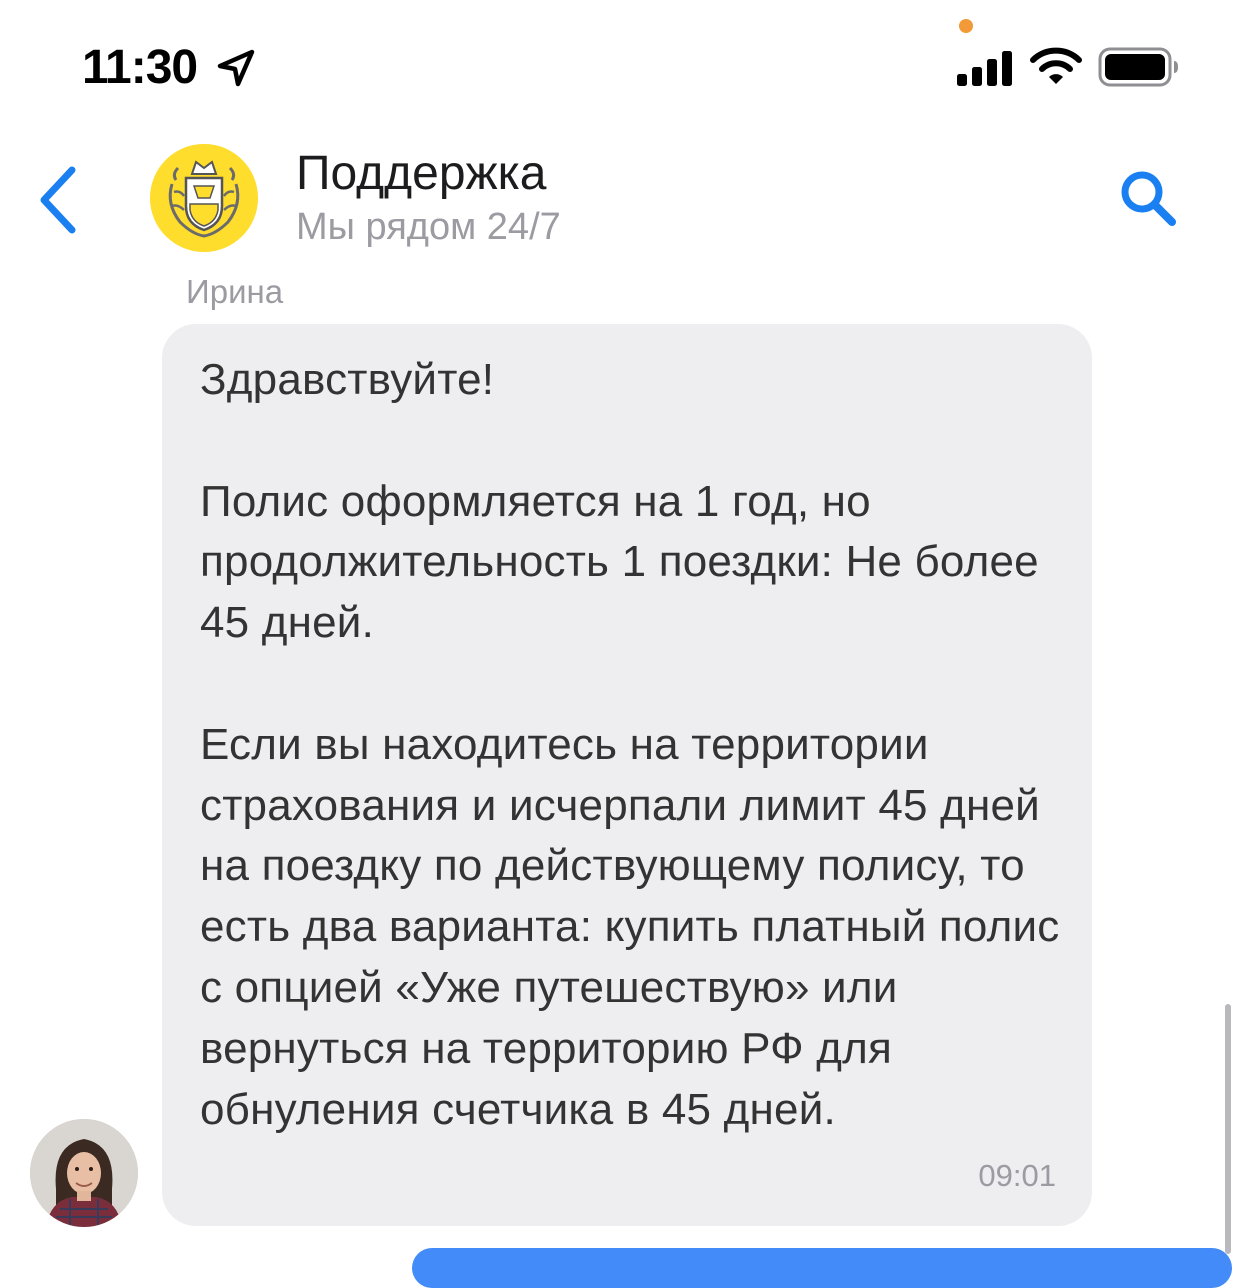 This screenshot has width=1242, height=1288. Describe the element at coordinates (140, 67) in the screenshot. I see `status-time: 11:30` at that location.